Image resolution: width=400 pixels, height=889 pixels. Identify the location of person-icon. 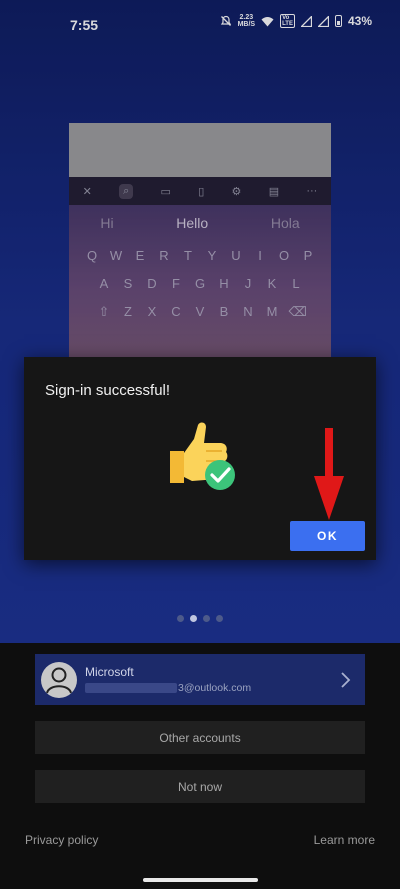
(59, 680).